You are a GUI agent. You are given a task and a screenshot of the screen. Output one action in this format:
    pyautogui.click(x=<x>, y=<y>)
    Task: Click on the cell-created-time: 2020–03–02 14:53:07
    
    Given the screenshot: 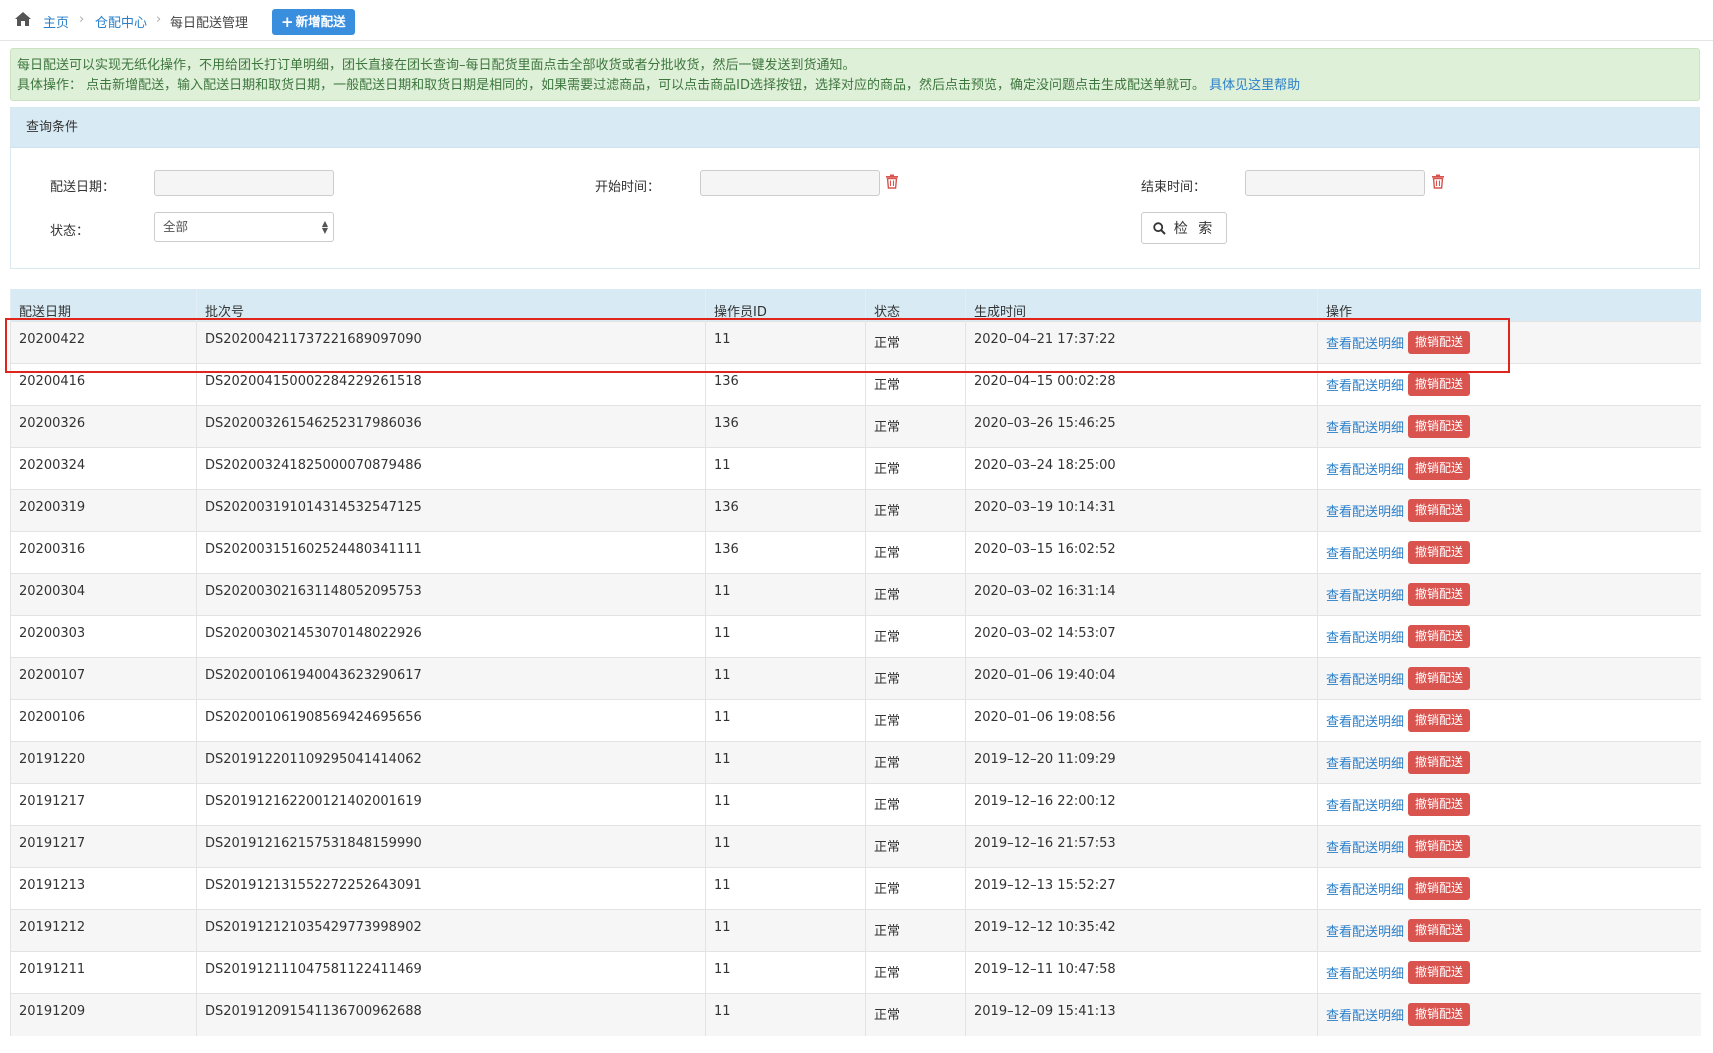 What is the action you would take?
    pyautogui.click(x=1141, y=636)
    